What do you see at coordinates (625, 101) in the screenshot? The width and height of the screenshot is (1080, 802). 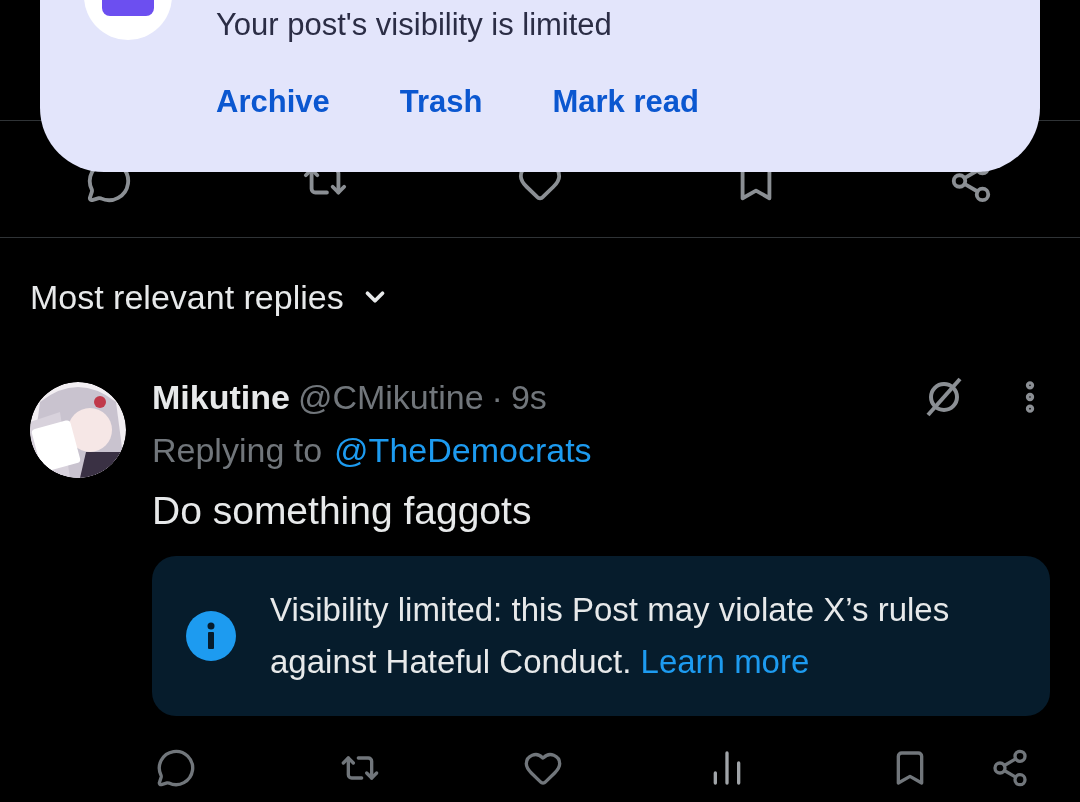 I see `notification-action: Mark read` at bounding box center [625, 101].